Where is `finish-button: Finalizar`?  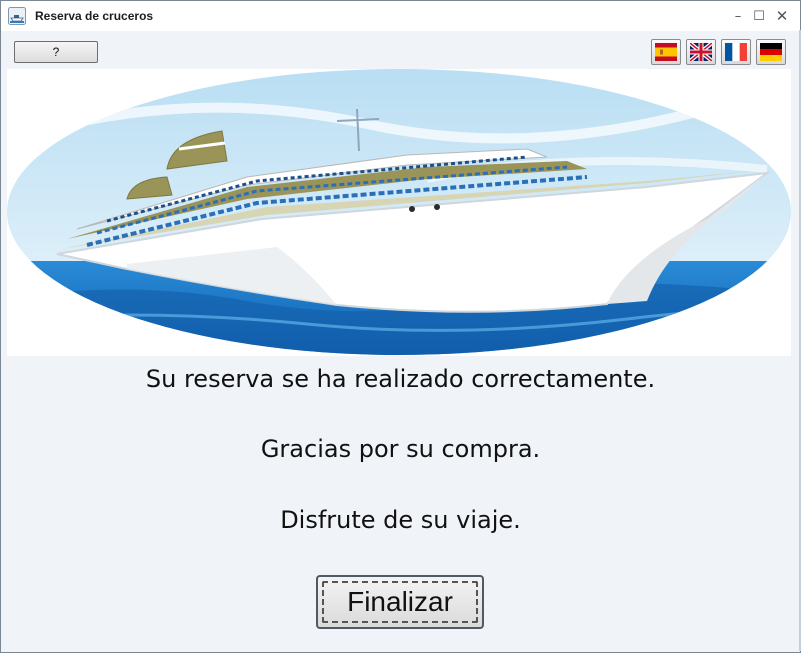
finish-button: Finalizar is located at coordinates (400, 602).